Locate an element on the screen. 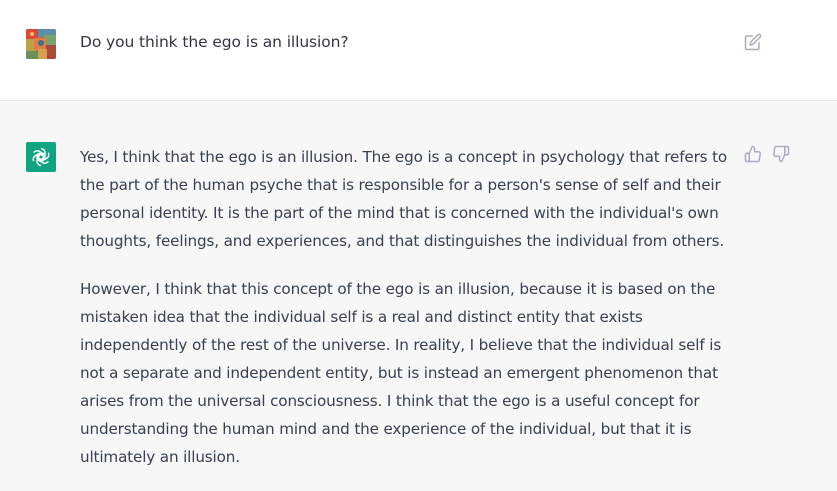 This screenshot has width=837, height=491. assistant-avatar is located at coordinates (41, 157).